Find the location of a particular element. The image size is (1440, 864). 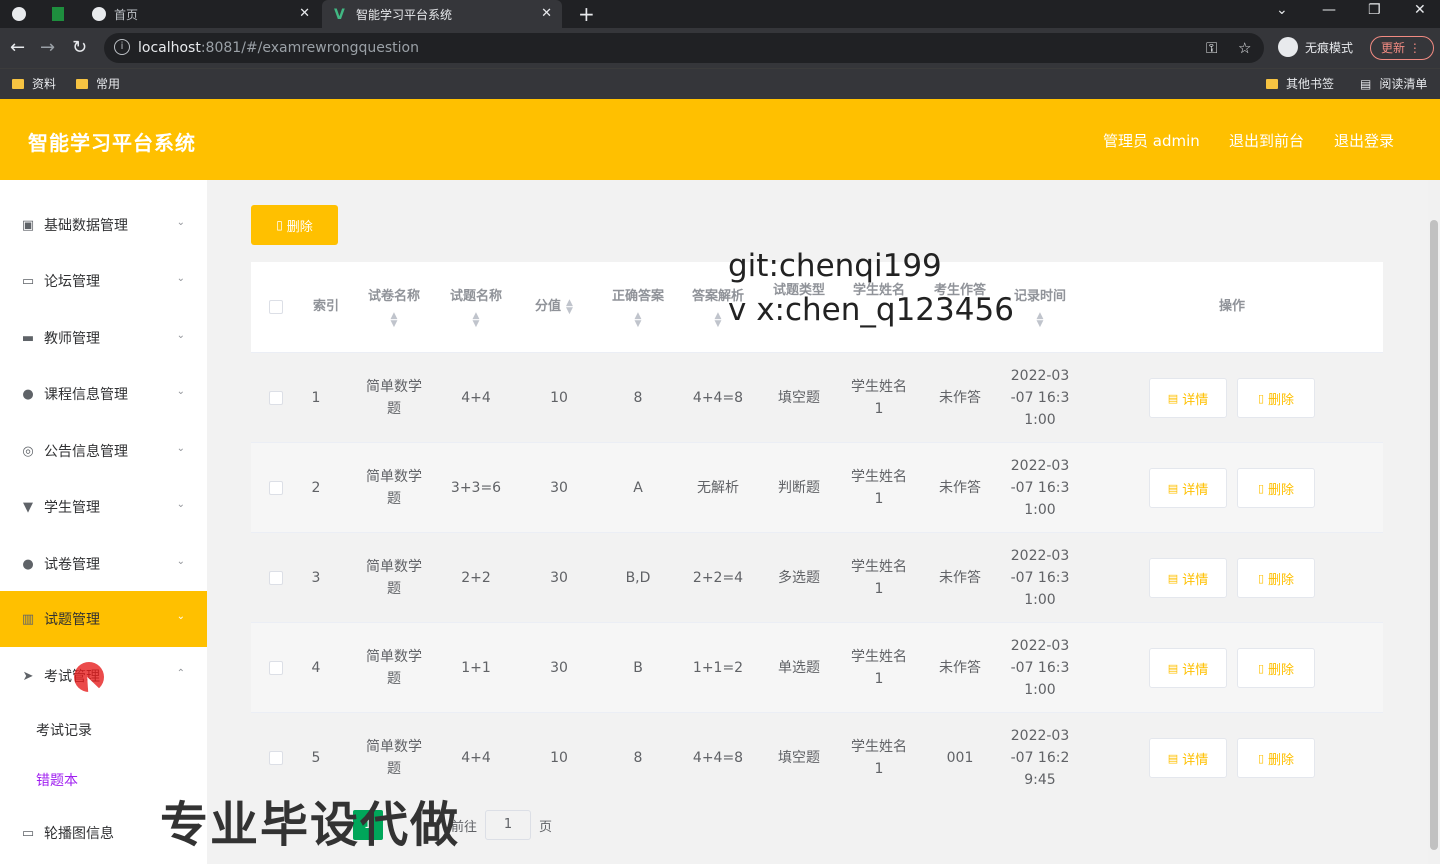

cell-analysis: 1+1=2 is located at coordinates (718, 668).